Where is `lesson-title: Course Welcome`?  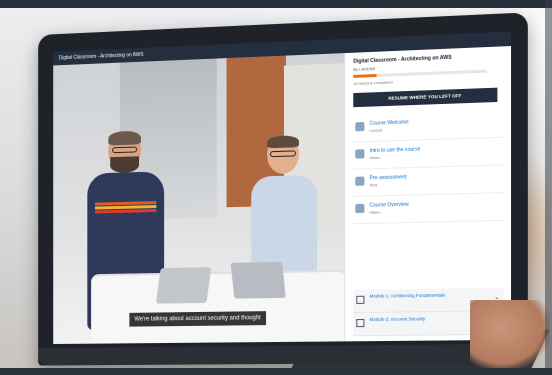
lesson-title: Course Welcome is located at coordinates (389, 122).